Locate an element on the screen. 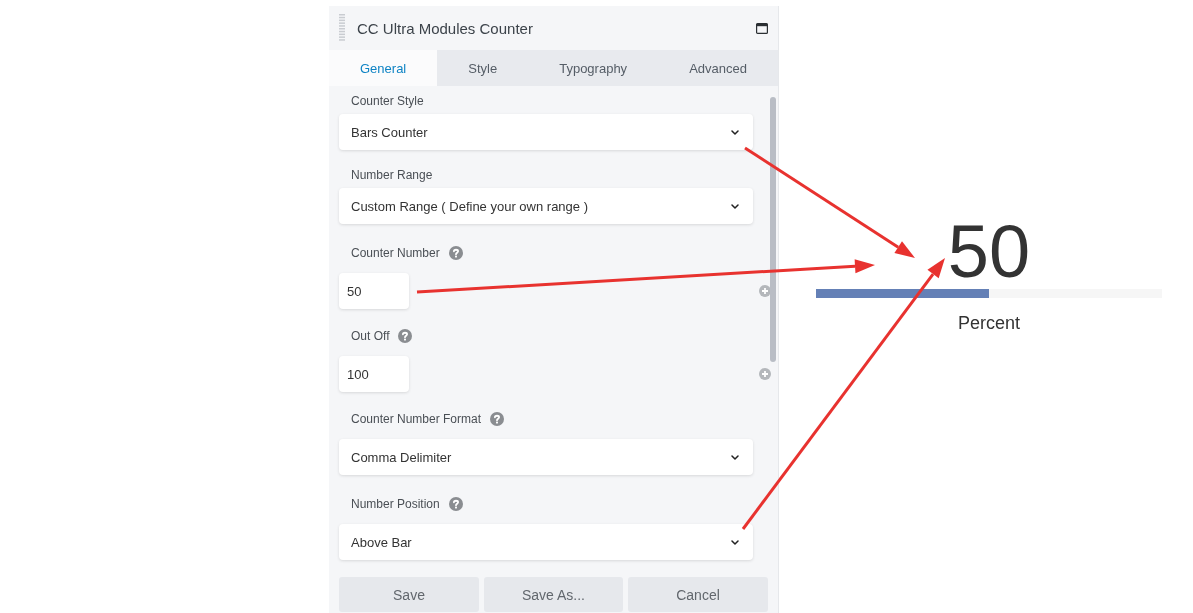 The width and height of the screenshot is (1193, 613). scrollbar-thumb is located at coordinates (773, 229).